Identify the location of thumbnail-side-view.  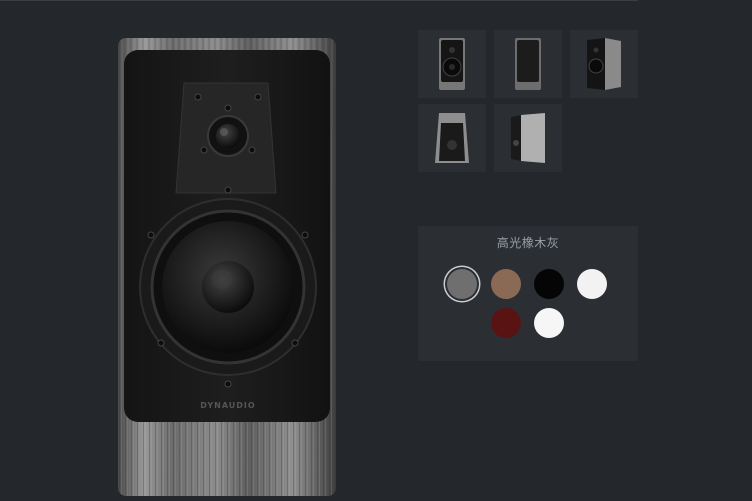
(528, 138).